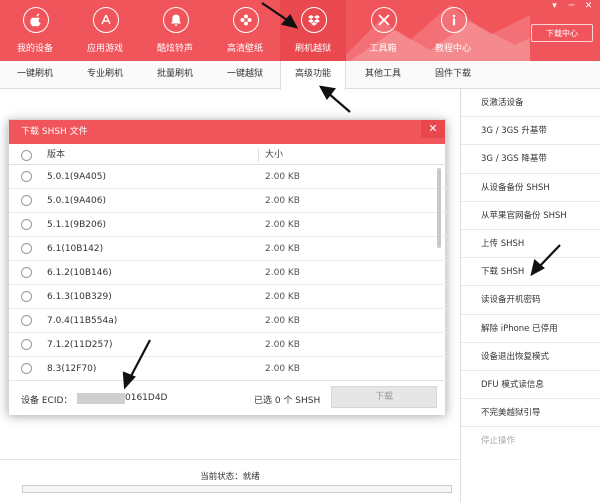 The image size is (600, 502). Describe the element at coordinates (245, 75) in the screenshot. I see `tab-one-click-jailbreak: 一键越狱` at that location.